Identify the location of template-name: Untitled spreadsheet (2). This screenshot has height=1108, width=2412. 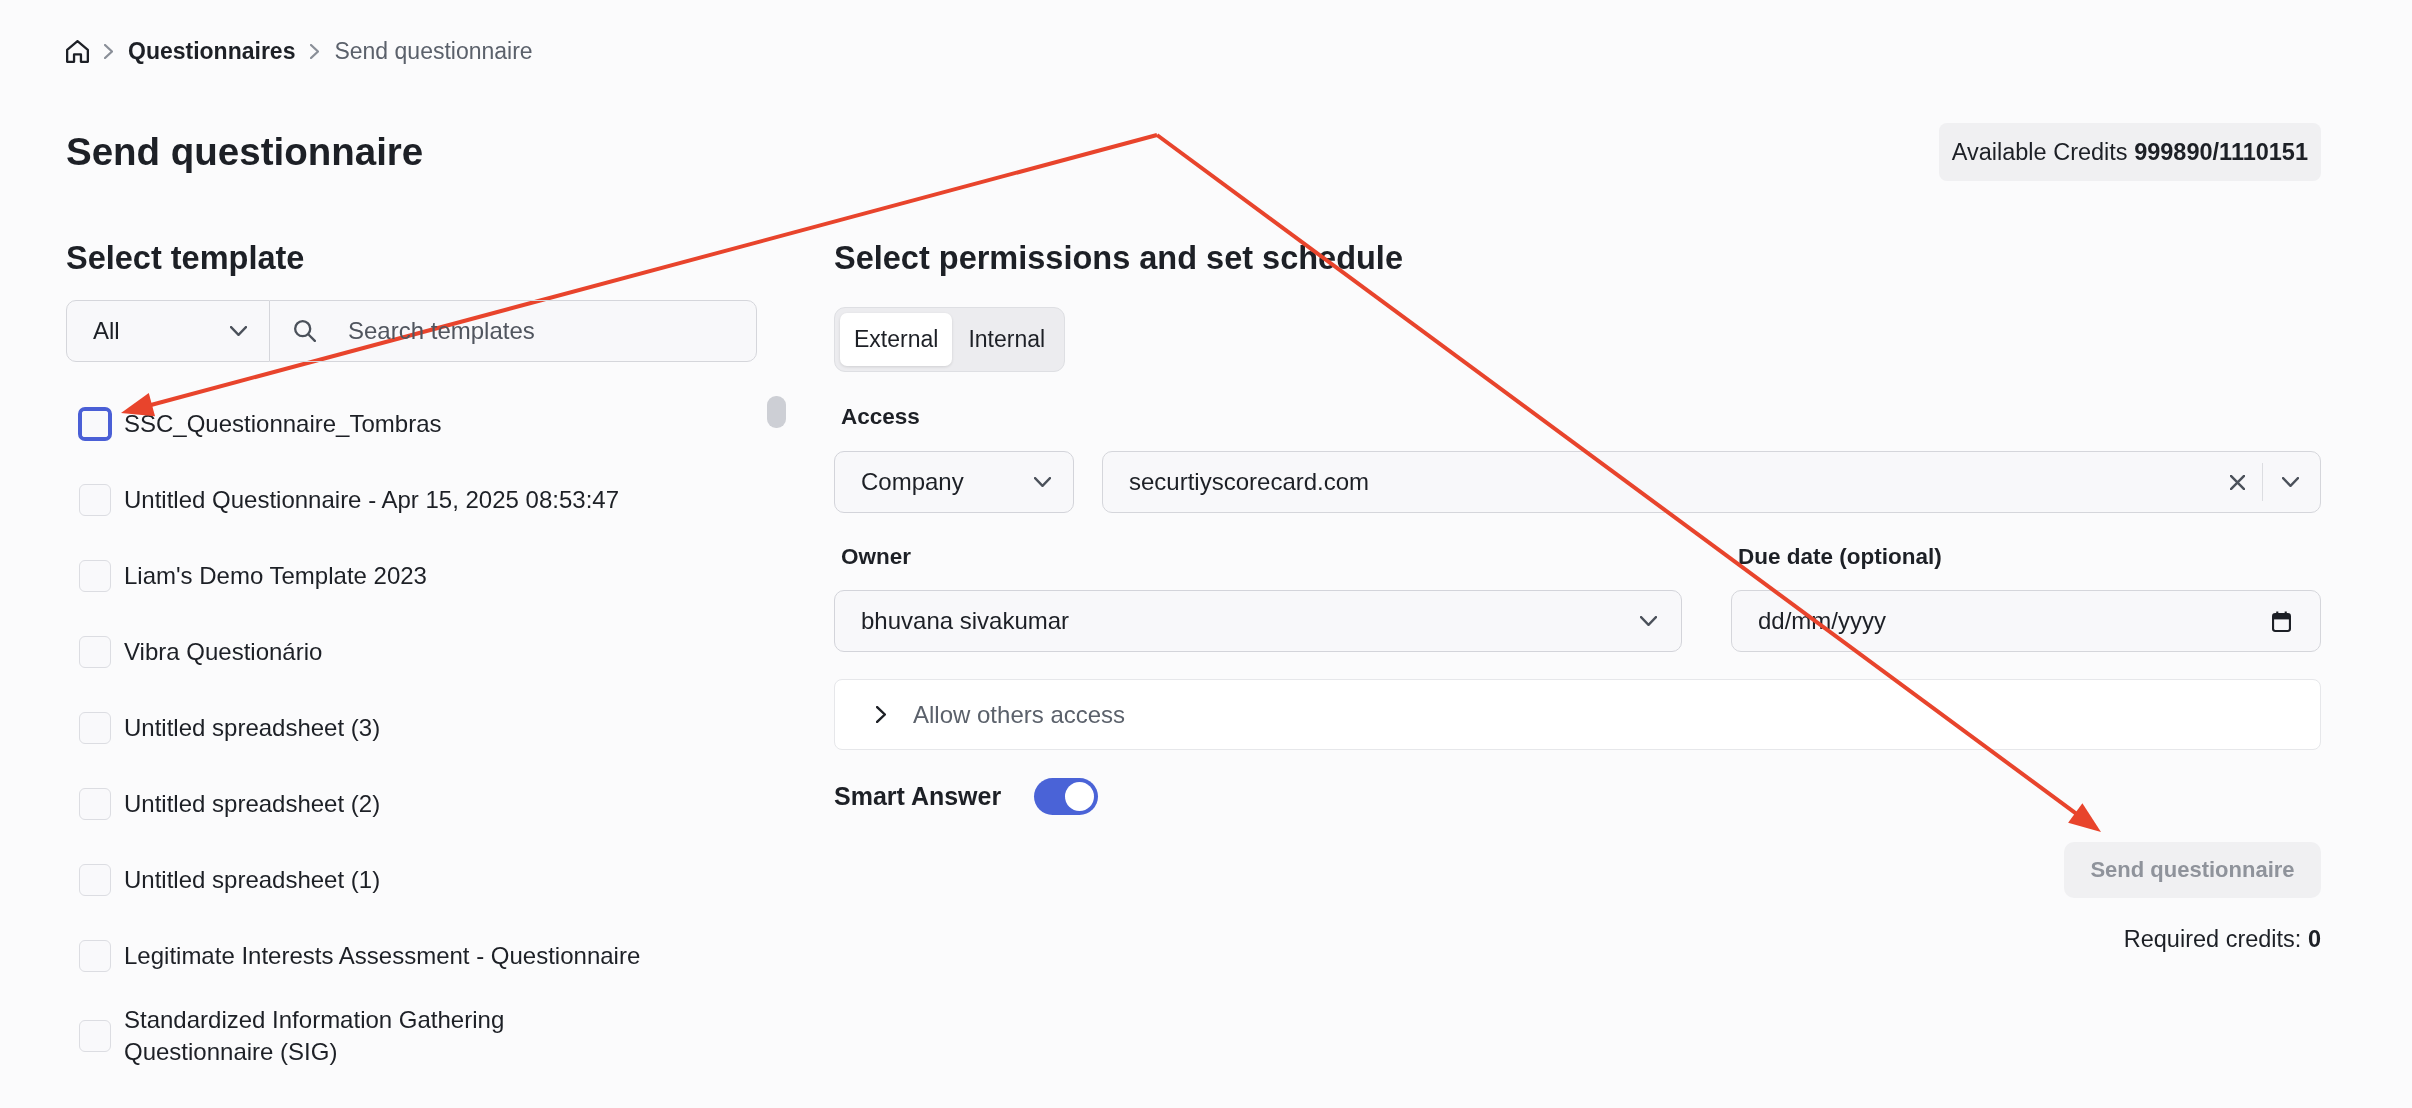
(252, 804).